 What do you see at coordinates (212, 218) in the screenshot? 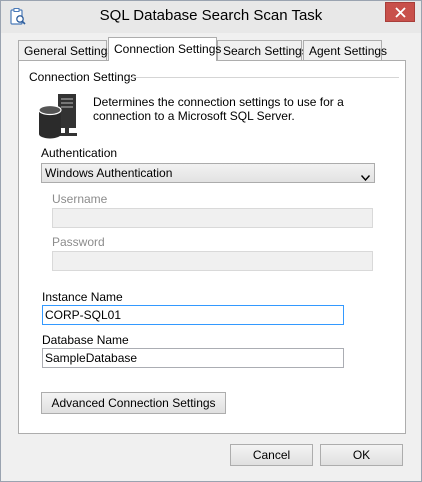
I see `username-field` at bounding box center [212, 218].